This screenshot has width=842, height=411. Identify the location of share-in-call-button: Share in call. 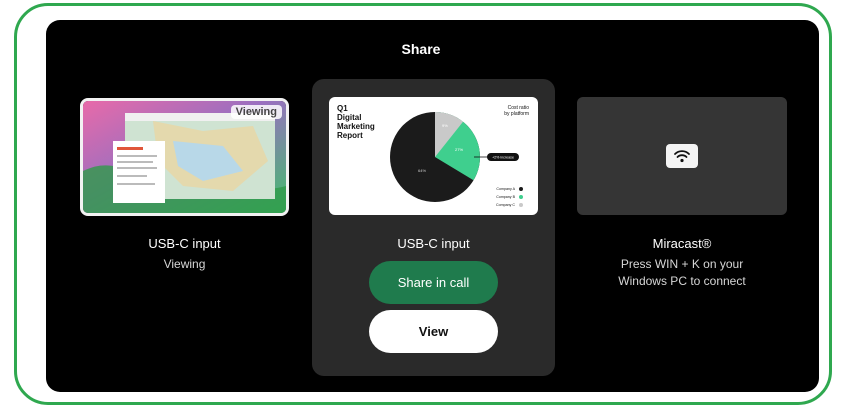
(433, 282).